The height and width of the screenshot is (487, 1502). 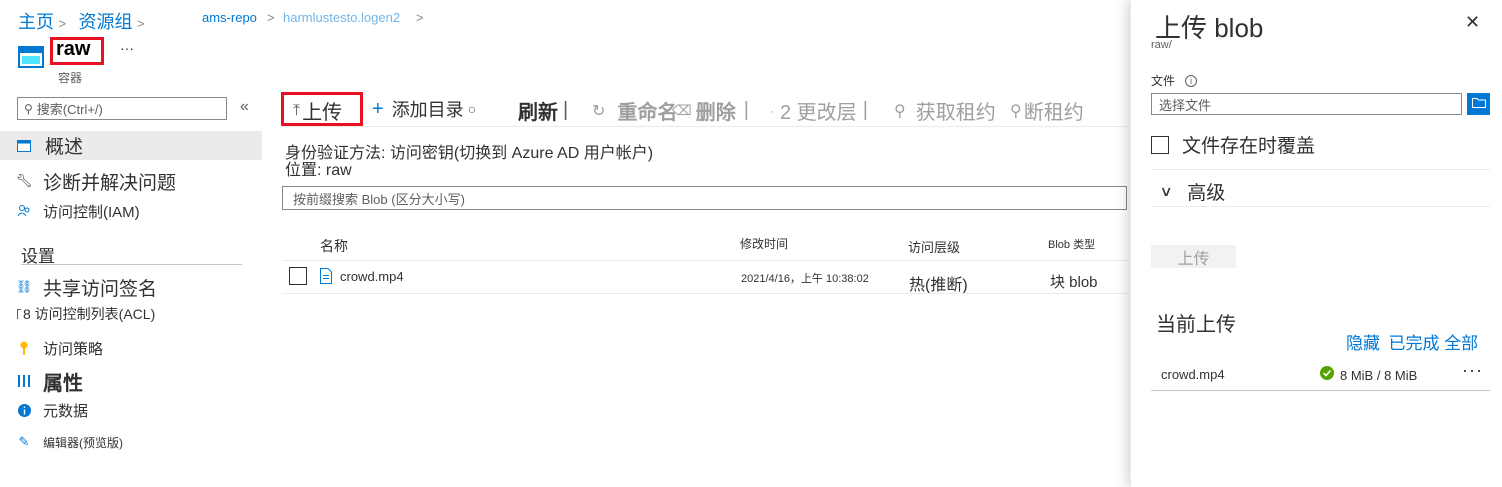 I want to click on modified-time: 2021/4/16，上午 10:38:02, so click(x=805, y=279).